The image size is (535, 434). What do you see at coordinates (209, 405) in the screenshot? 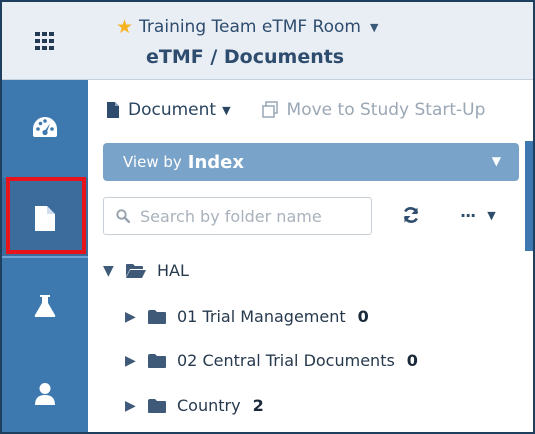
I see `tree-label: Country` at bounding box center [209, 405].